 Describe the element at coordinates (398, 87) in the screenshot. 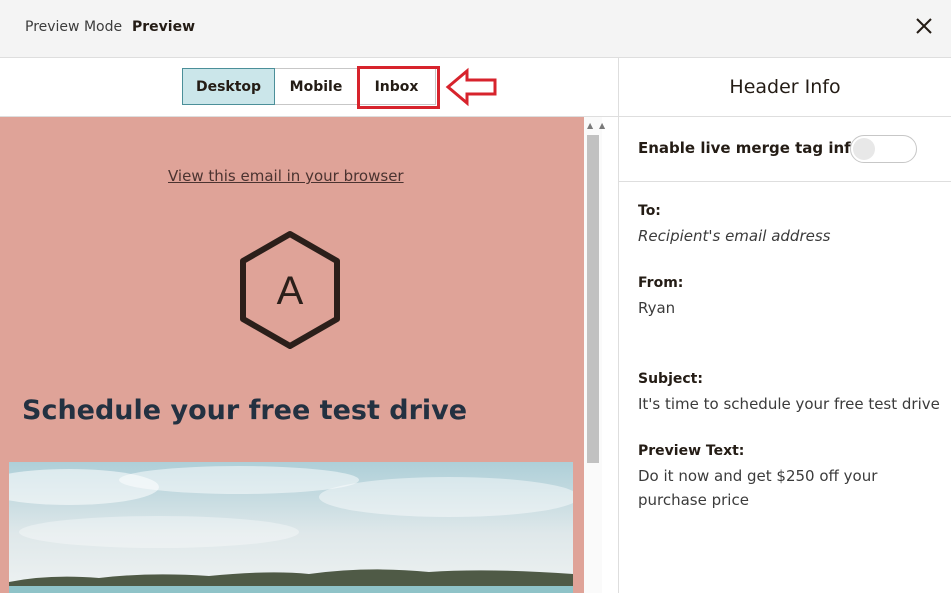

I see `inbox-highlight-box` at that location.